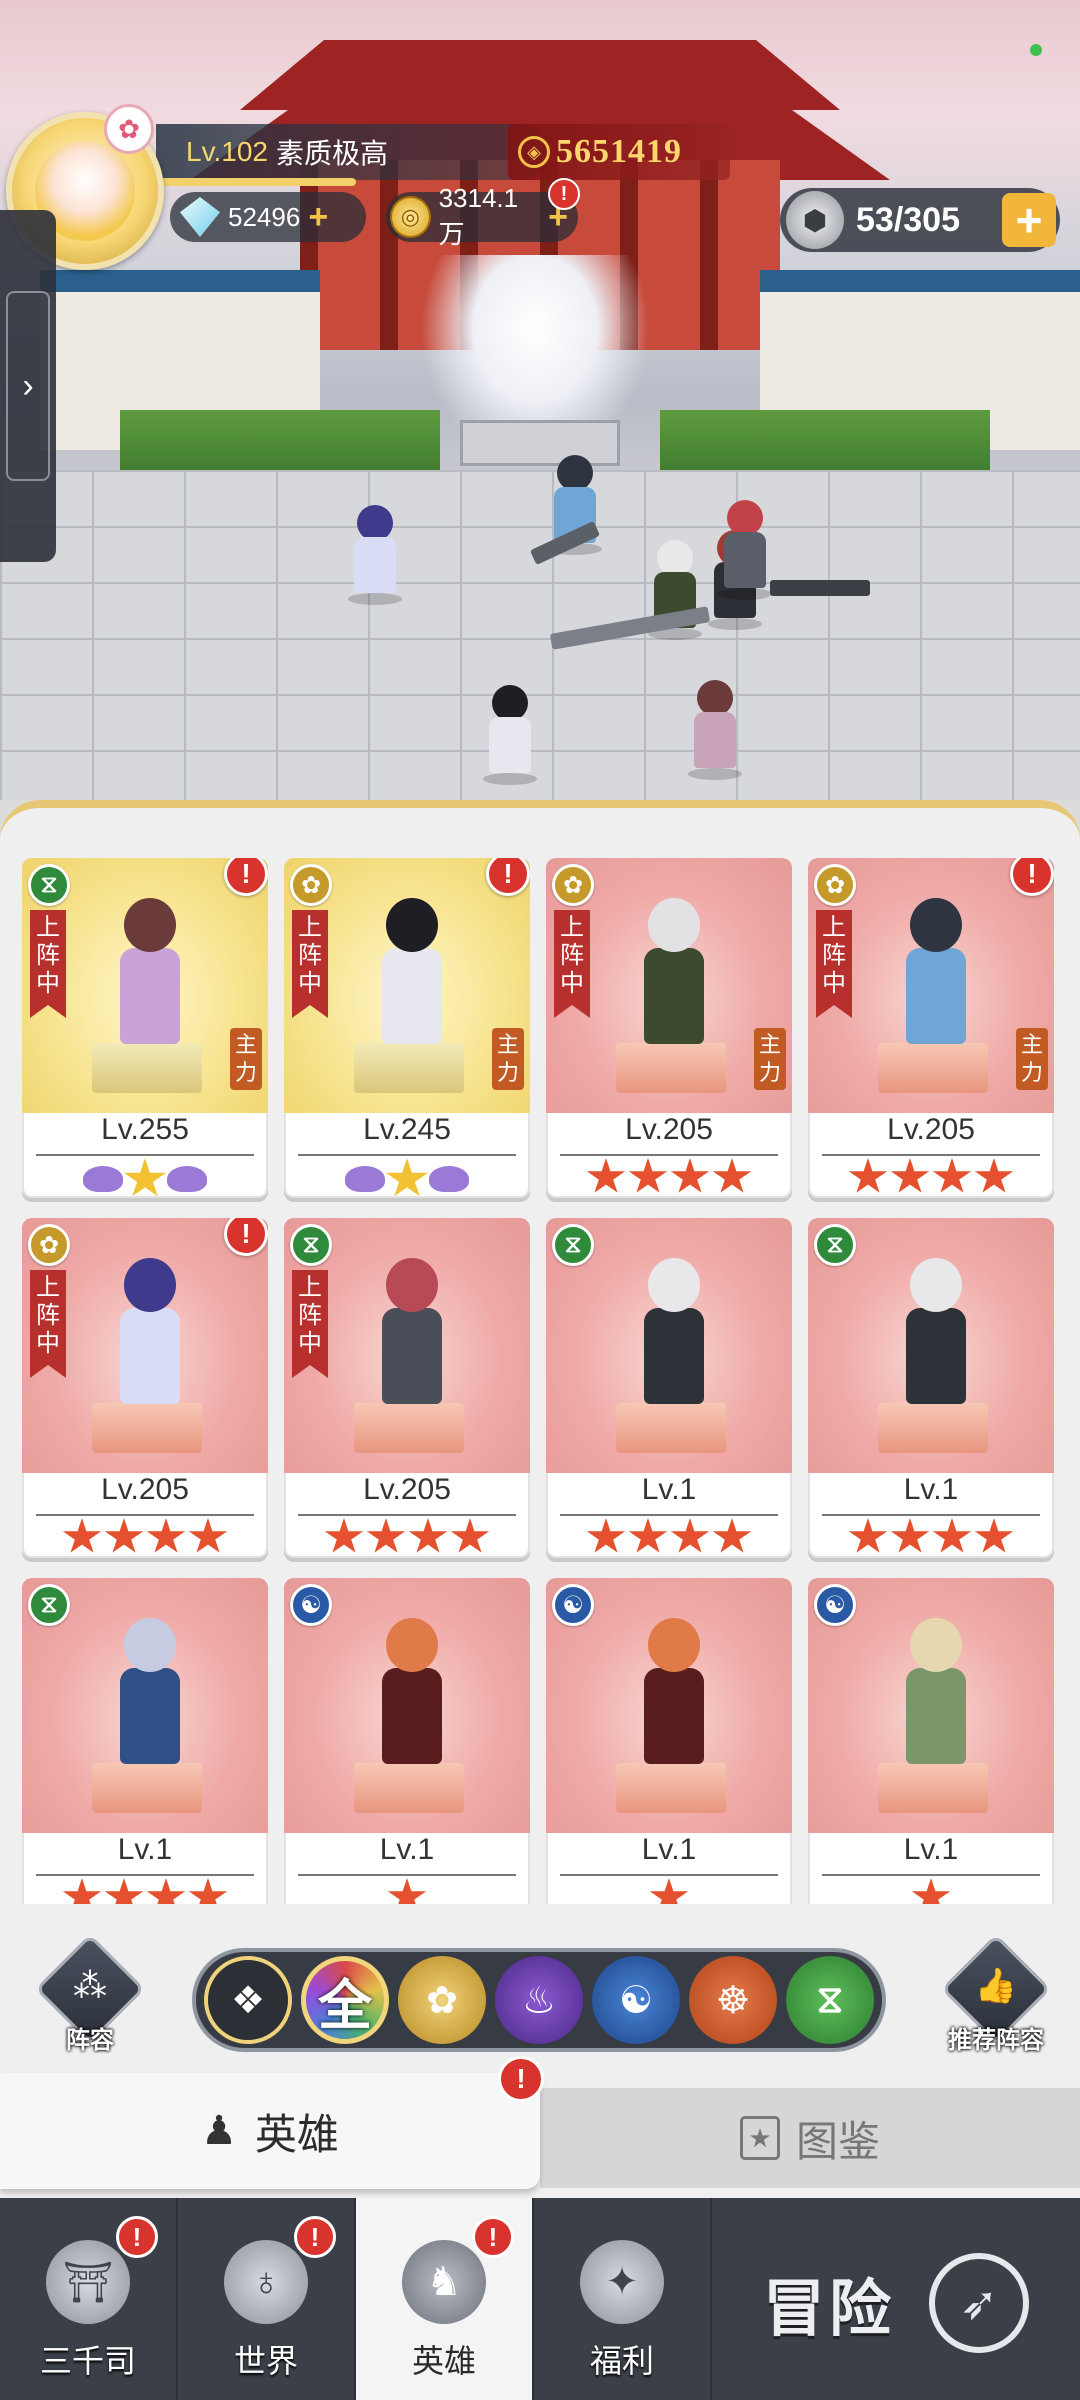 This screenshot has width=1080, height=2400. What do you see at coordinates (996, 1986) in the screenshot?
I see `thumbs-up-icon: 👍` at bounding box center [996, 1986].